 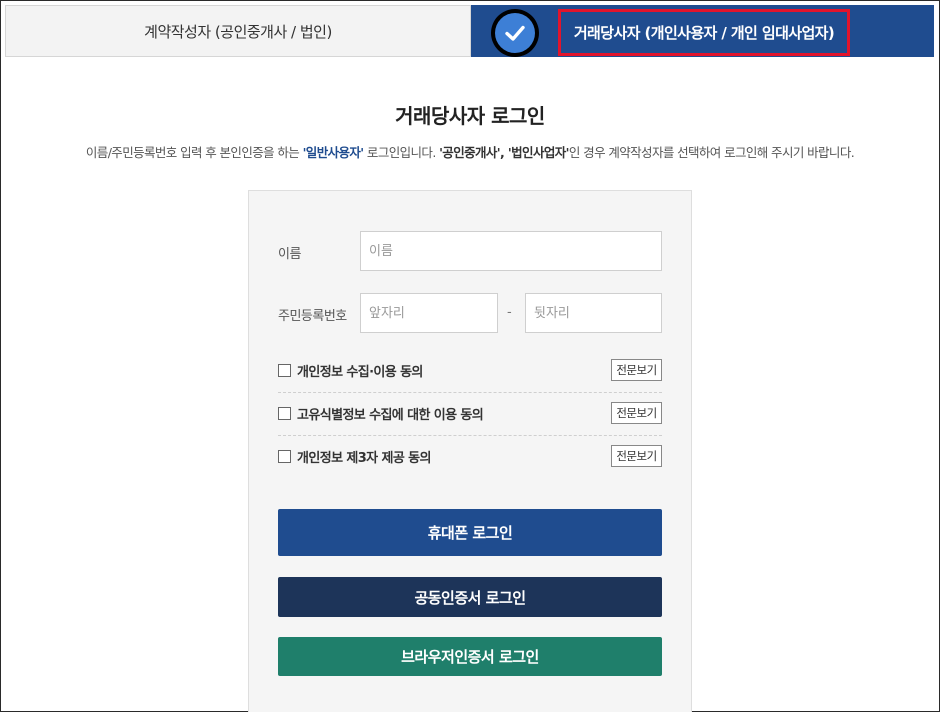 I want to click on agreement-privacy-row: 개인정보 수집·이용 동의 전문보기, so click(x=470, y=370).